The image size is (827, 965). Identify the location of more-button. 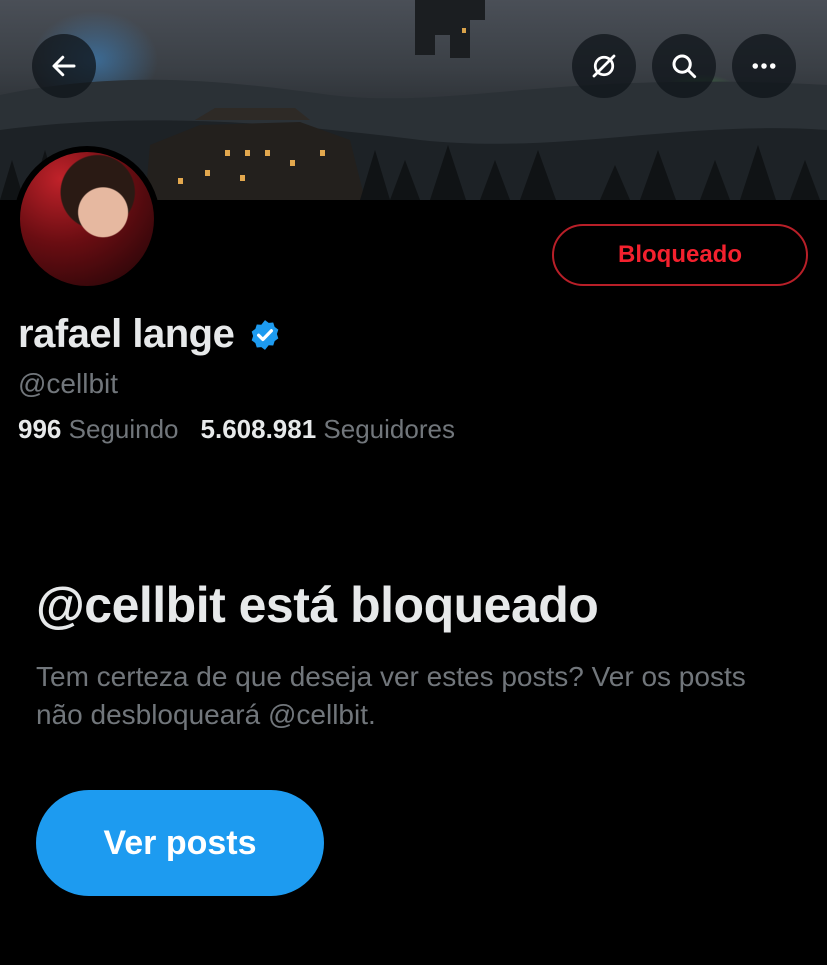
(764, 66).